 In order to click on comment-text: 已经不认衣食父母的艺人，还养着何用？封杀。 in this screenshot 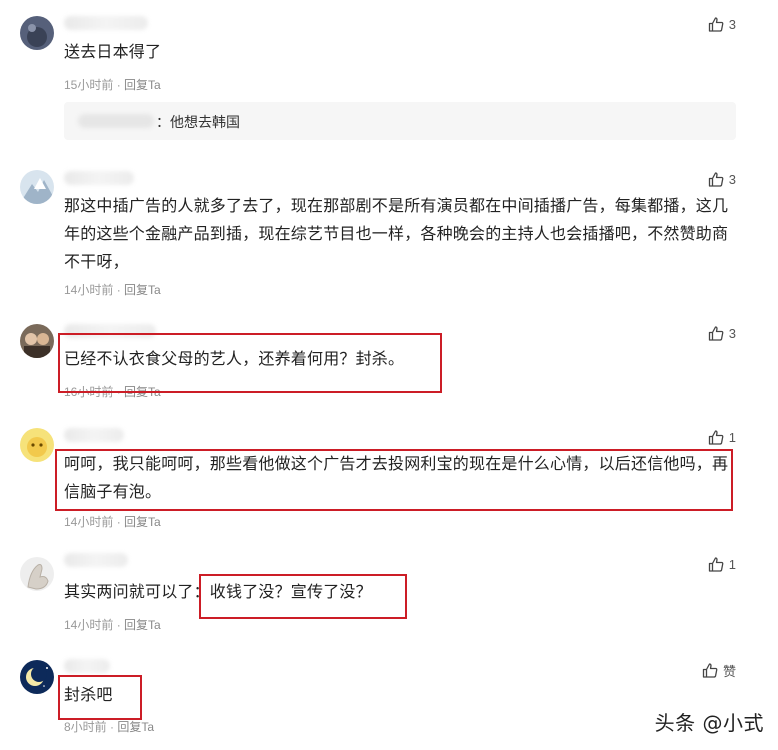, I will do `click(234, 359)`.